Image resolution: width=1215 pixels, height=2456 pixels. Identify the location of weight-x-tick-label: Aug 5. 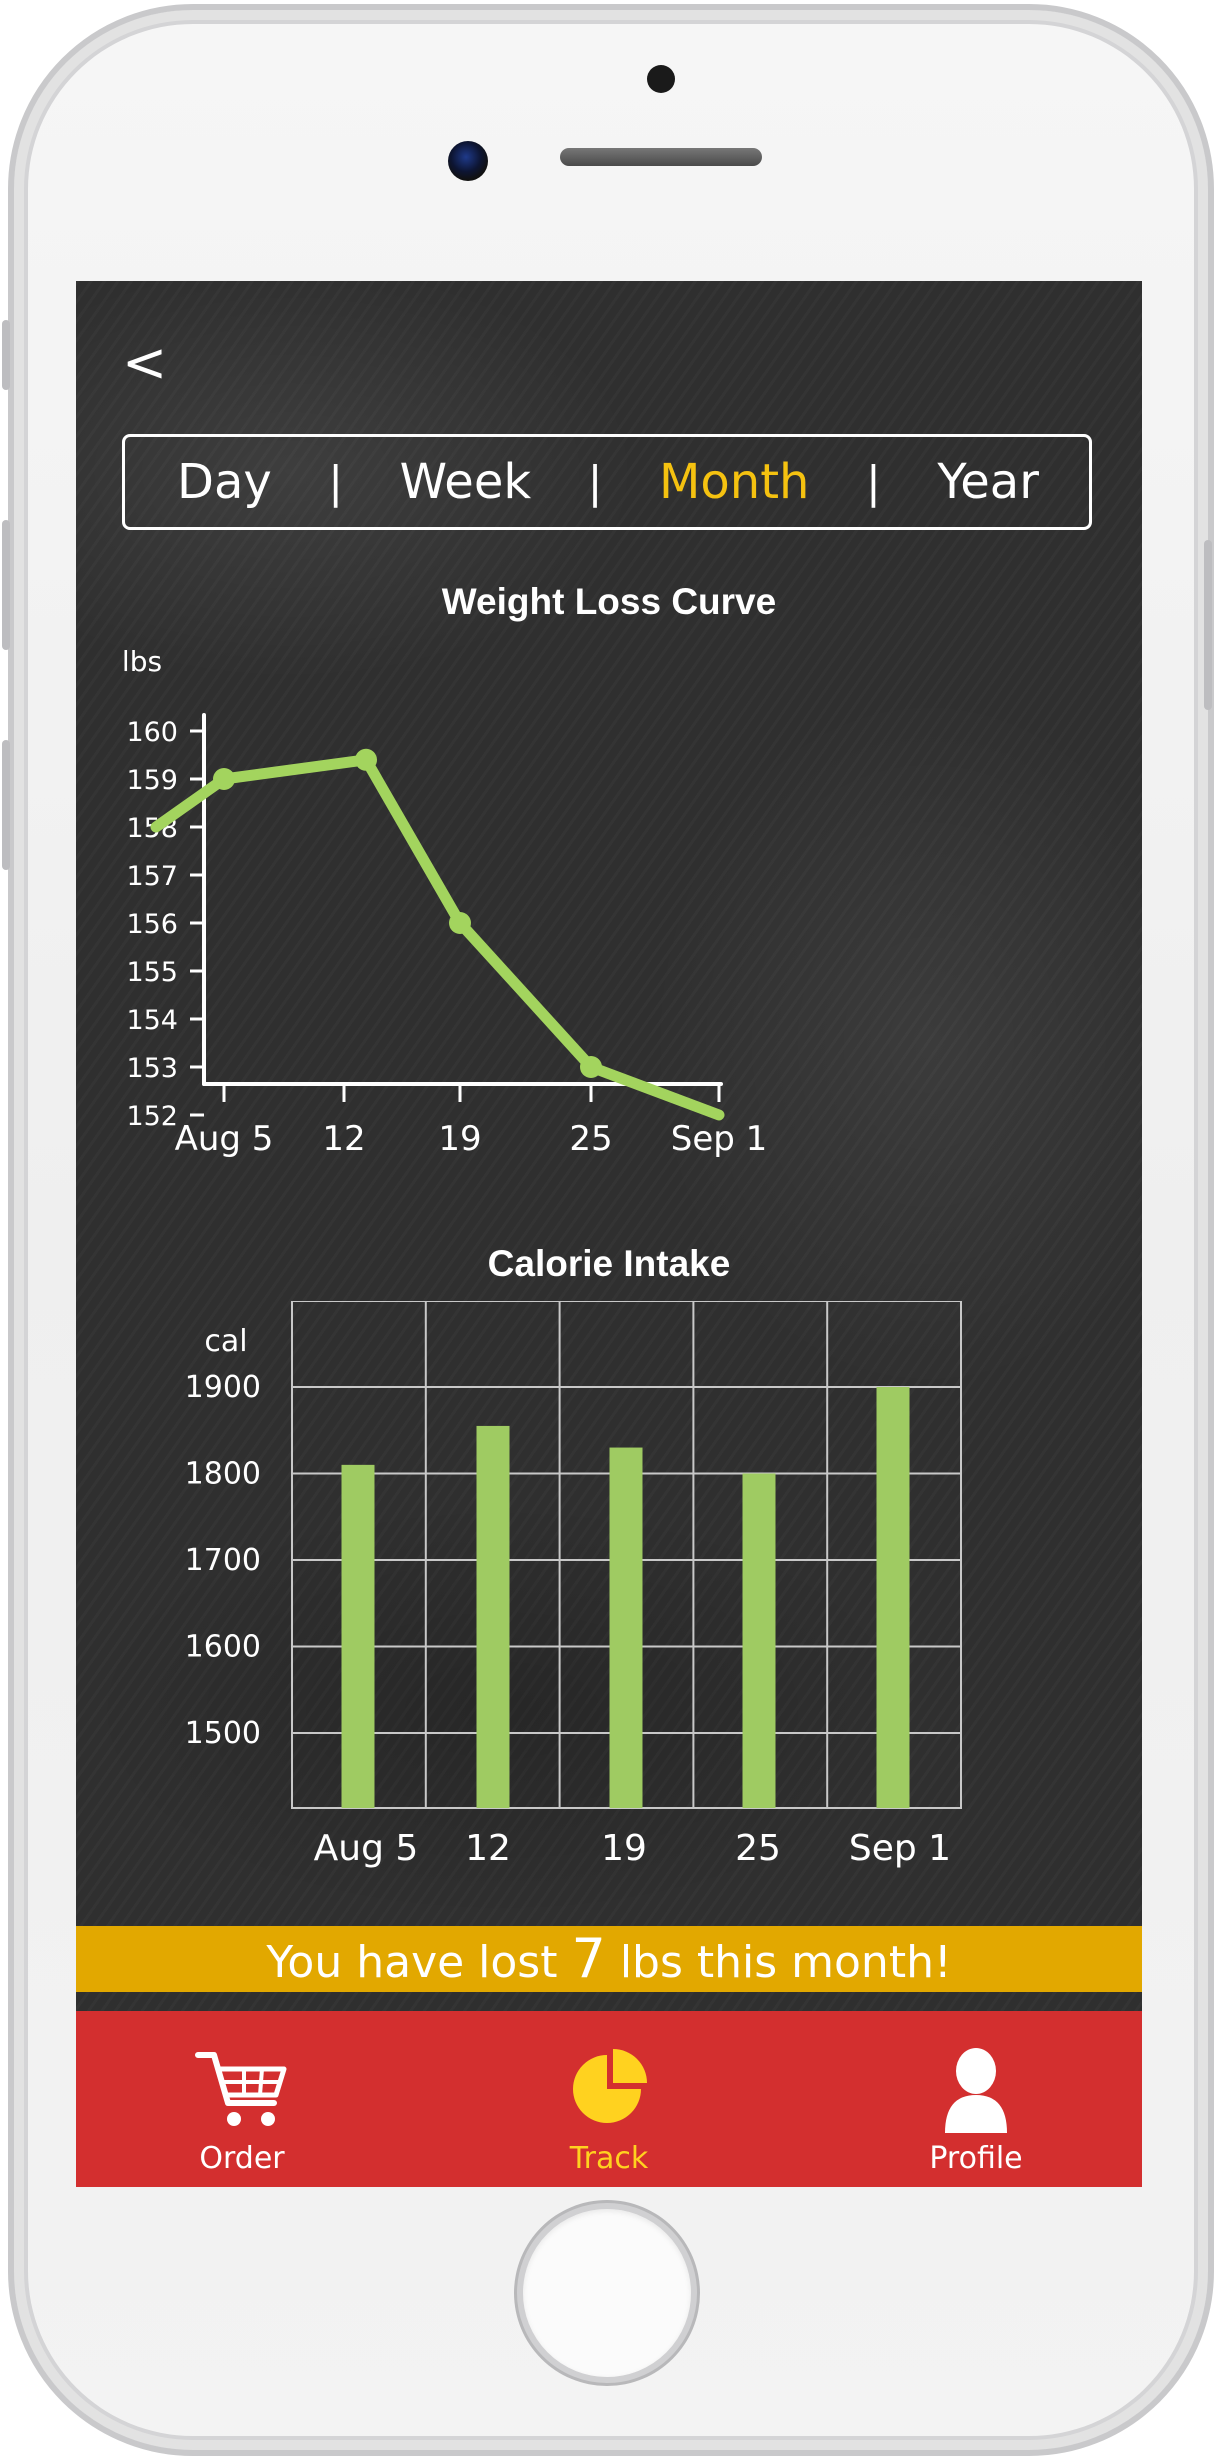
(224, 1139).